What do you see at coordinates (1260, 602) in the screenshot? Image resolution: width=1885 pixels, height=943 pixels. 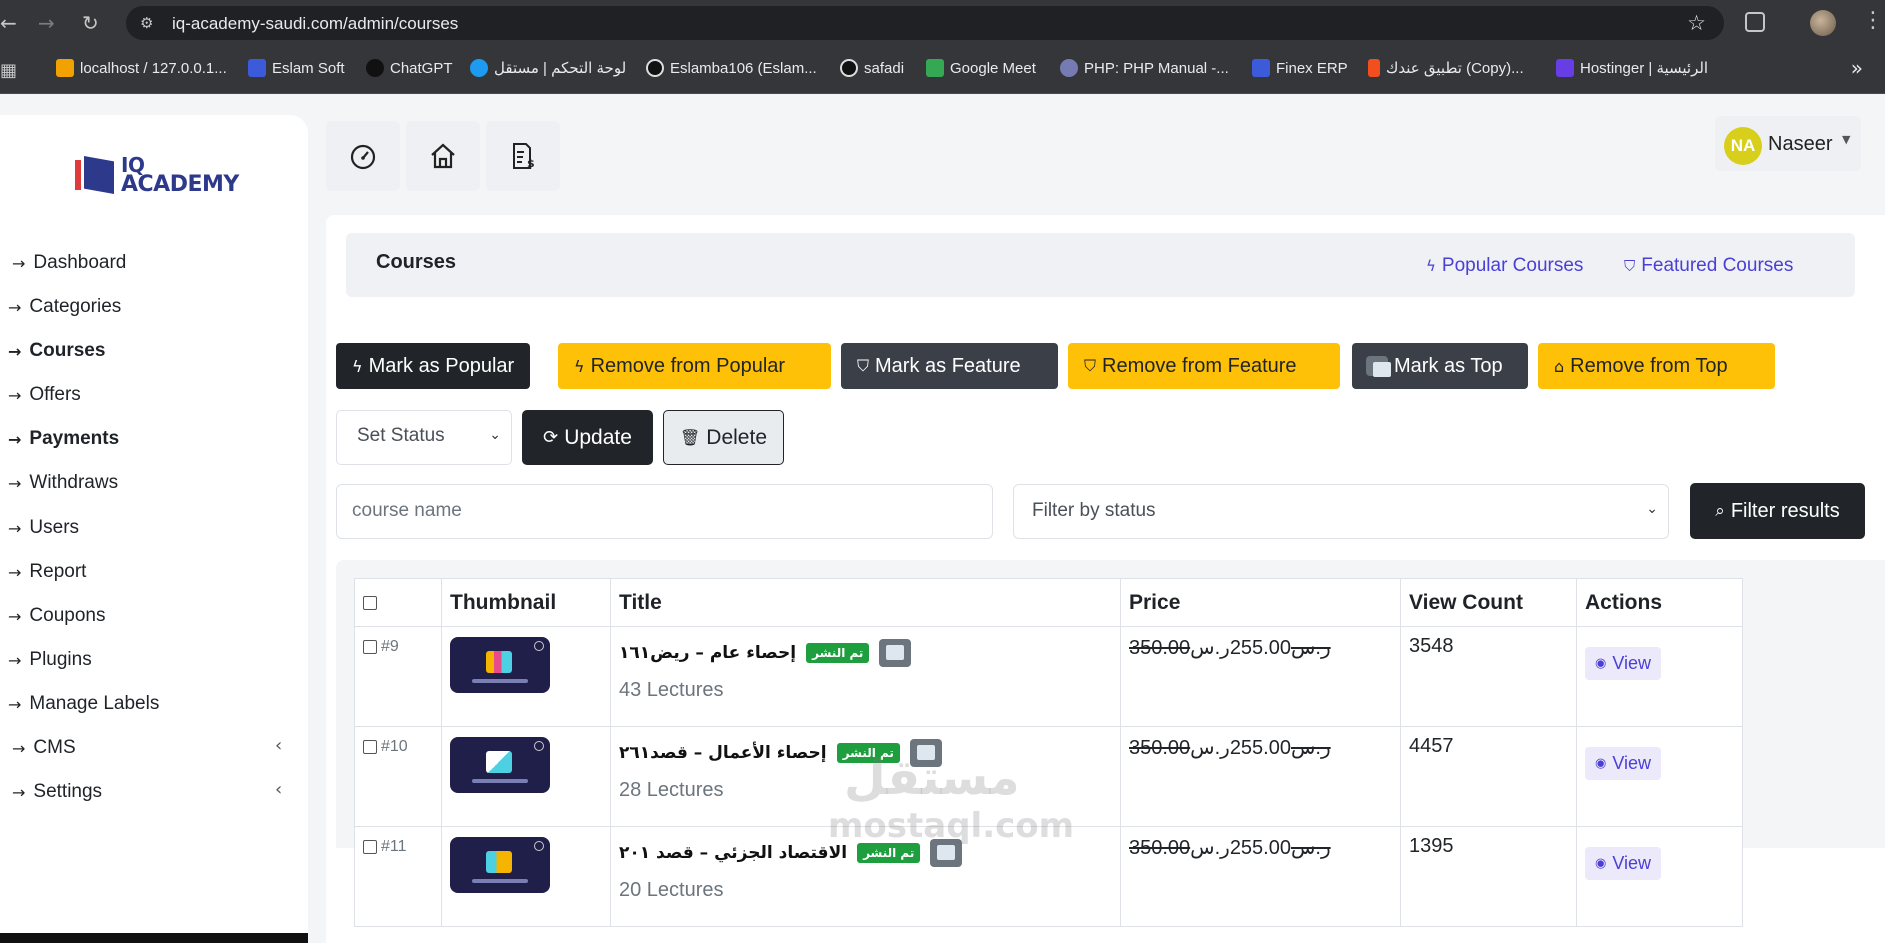 I see `column-header-price: Price` at bounding box center [1260, 602].